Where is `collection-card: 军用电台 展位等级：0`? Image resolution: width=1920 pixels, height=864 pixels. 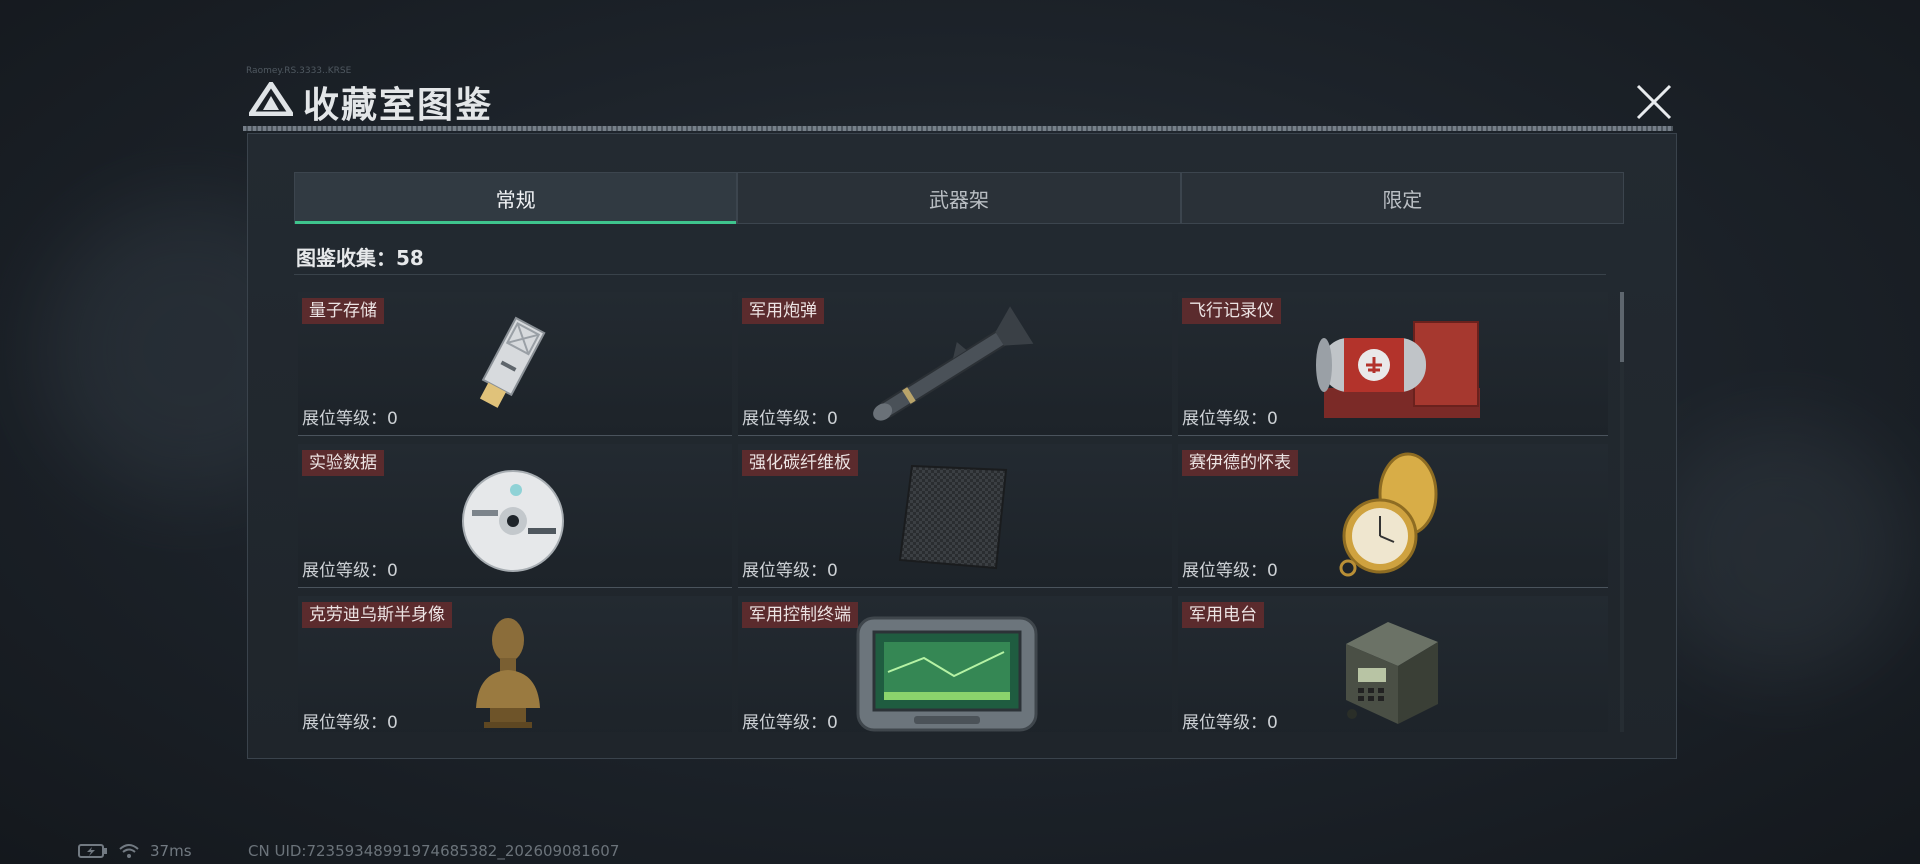 collection-card: 军用电台 展位等级：0 is located at coordinates (1393, 664).